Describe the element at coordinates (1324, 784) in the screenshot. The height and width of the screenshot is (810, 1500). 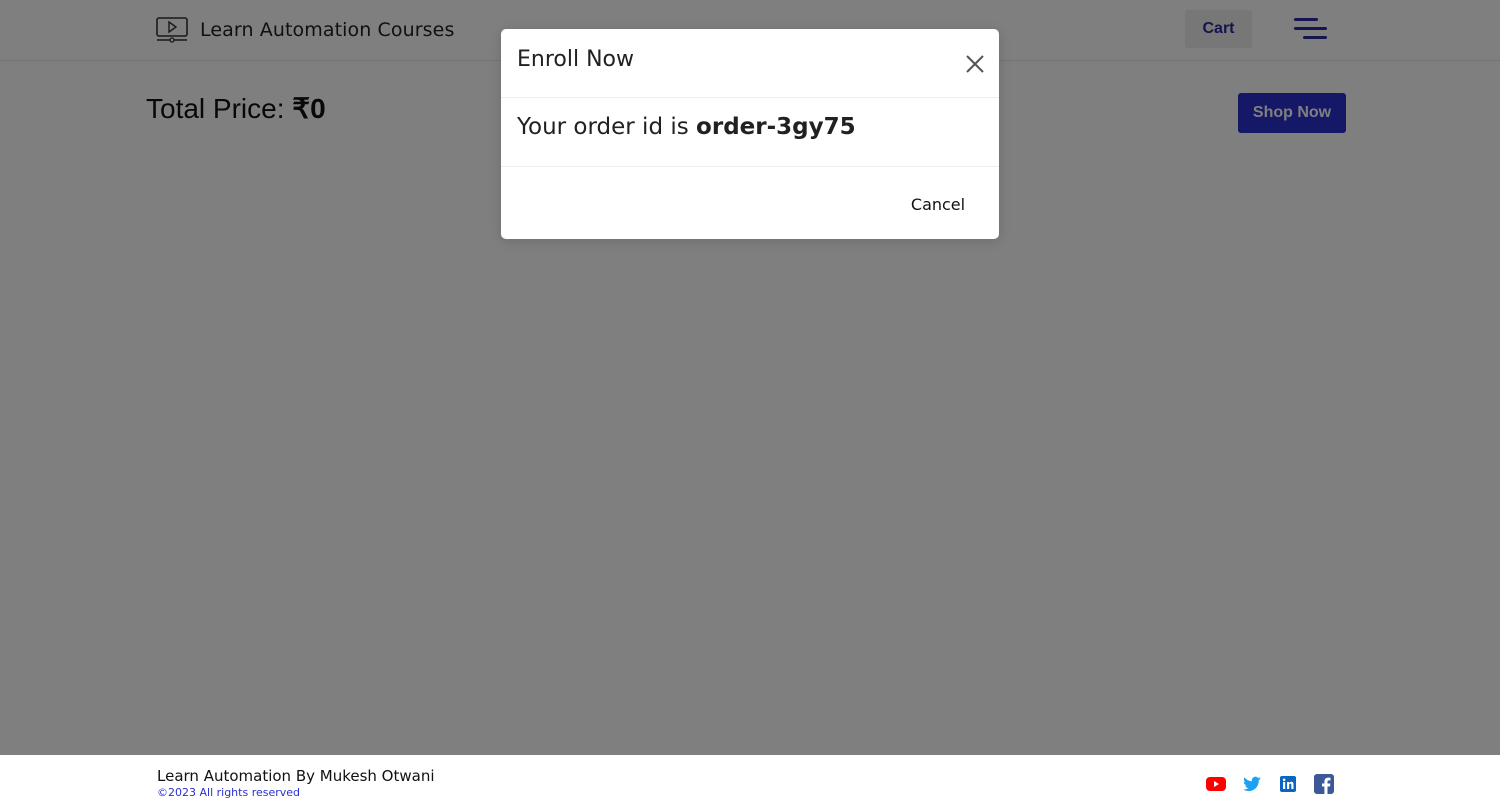
I see `facebook-icon` at that location.